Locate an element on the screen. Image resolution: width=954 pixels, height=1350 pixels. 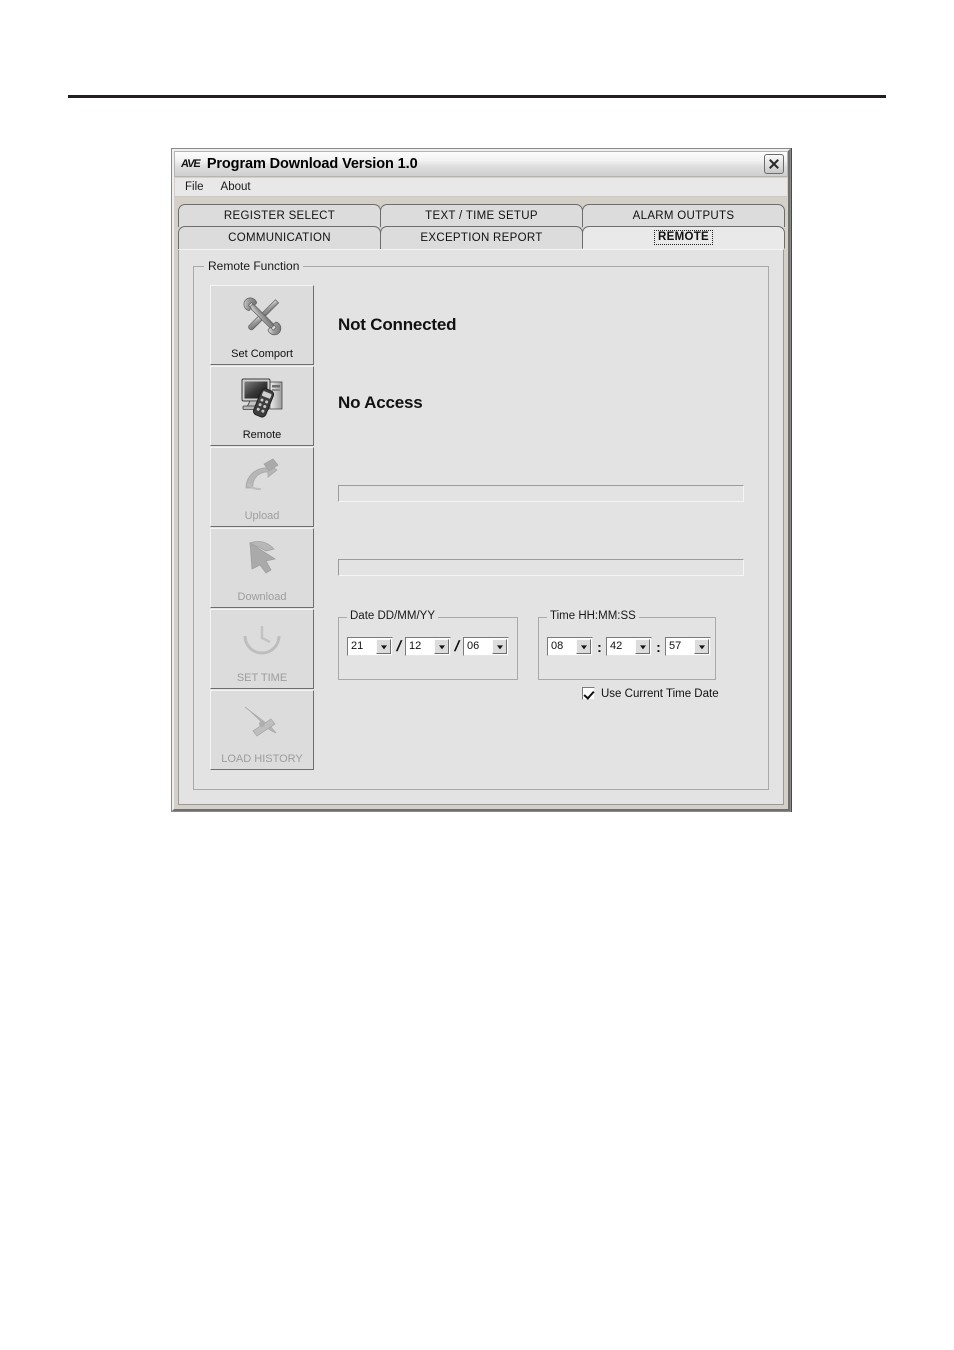
date-field-row: 21 / 12 / 06 is located at coordinates (428, 646).